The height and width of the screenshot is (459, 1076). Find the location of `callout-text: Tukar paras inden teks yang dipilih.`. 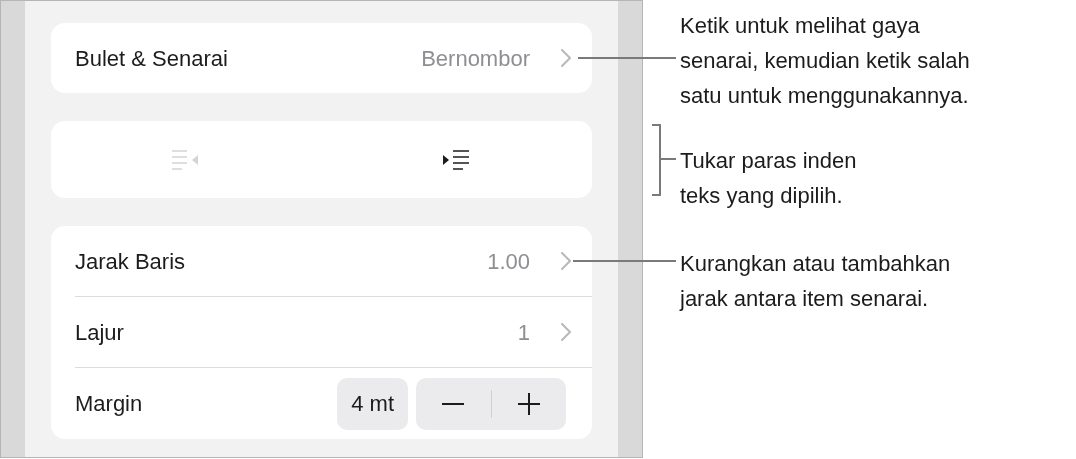

callout-text: Tukar paras inden teks yang dipilih. is located at coordinates (769, 178).